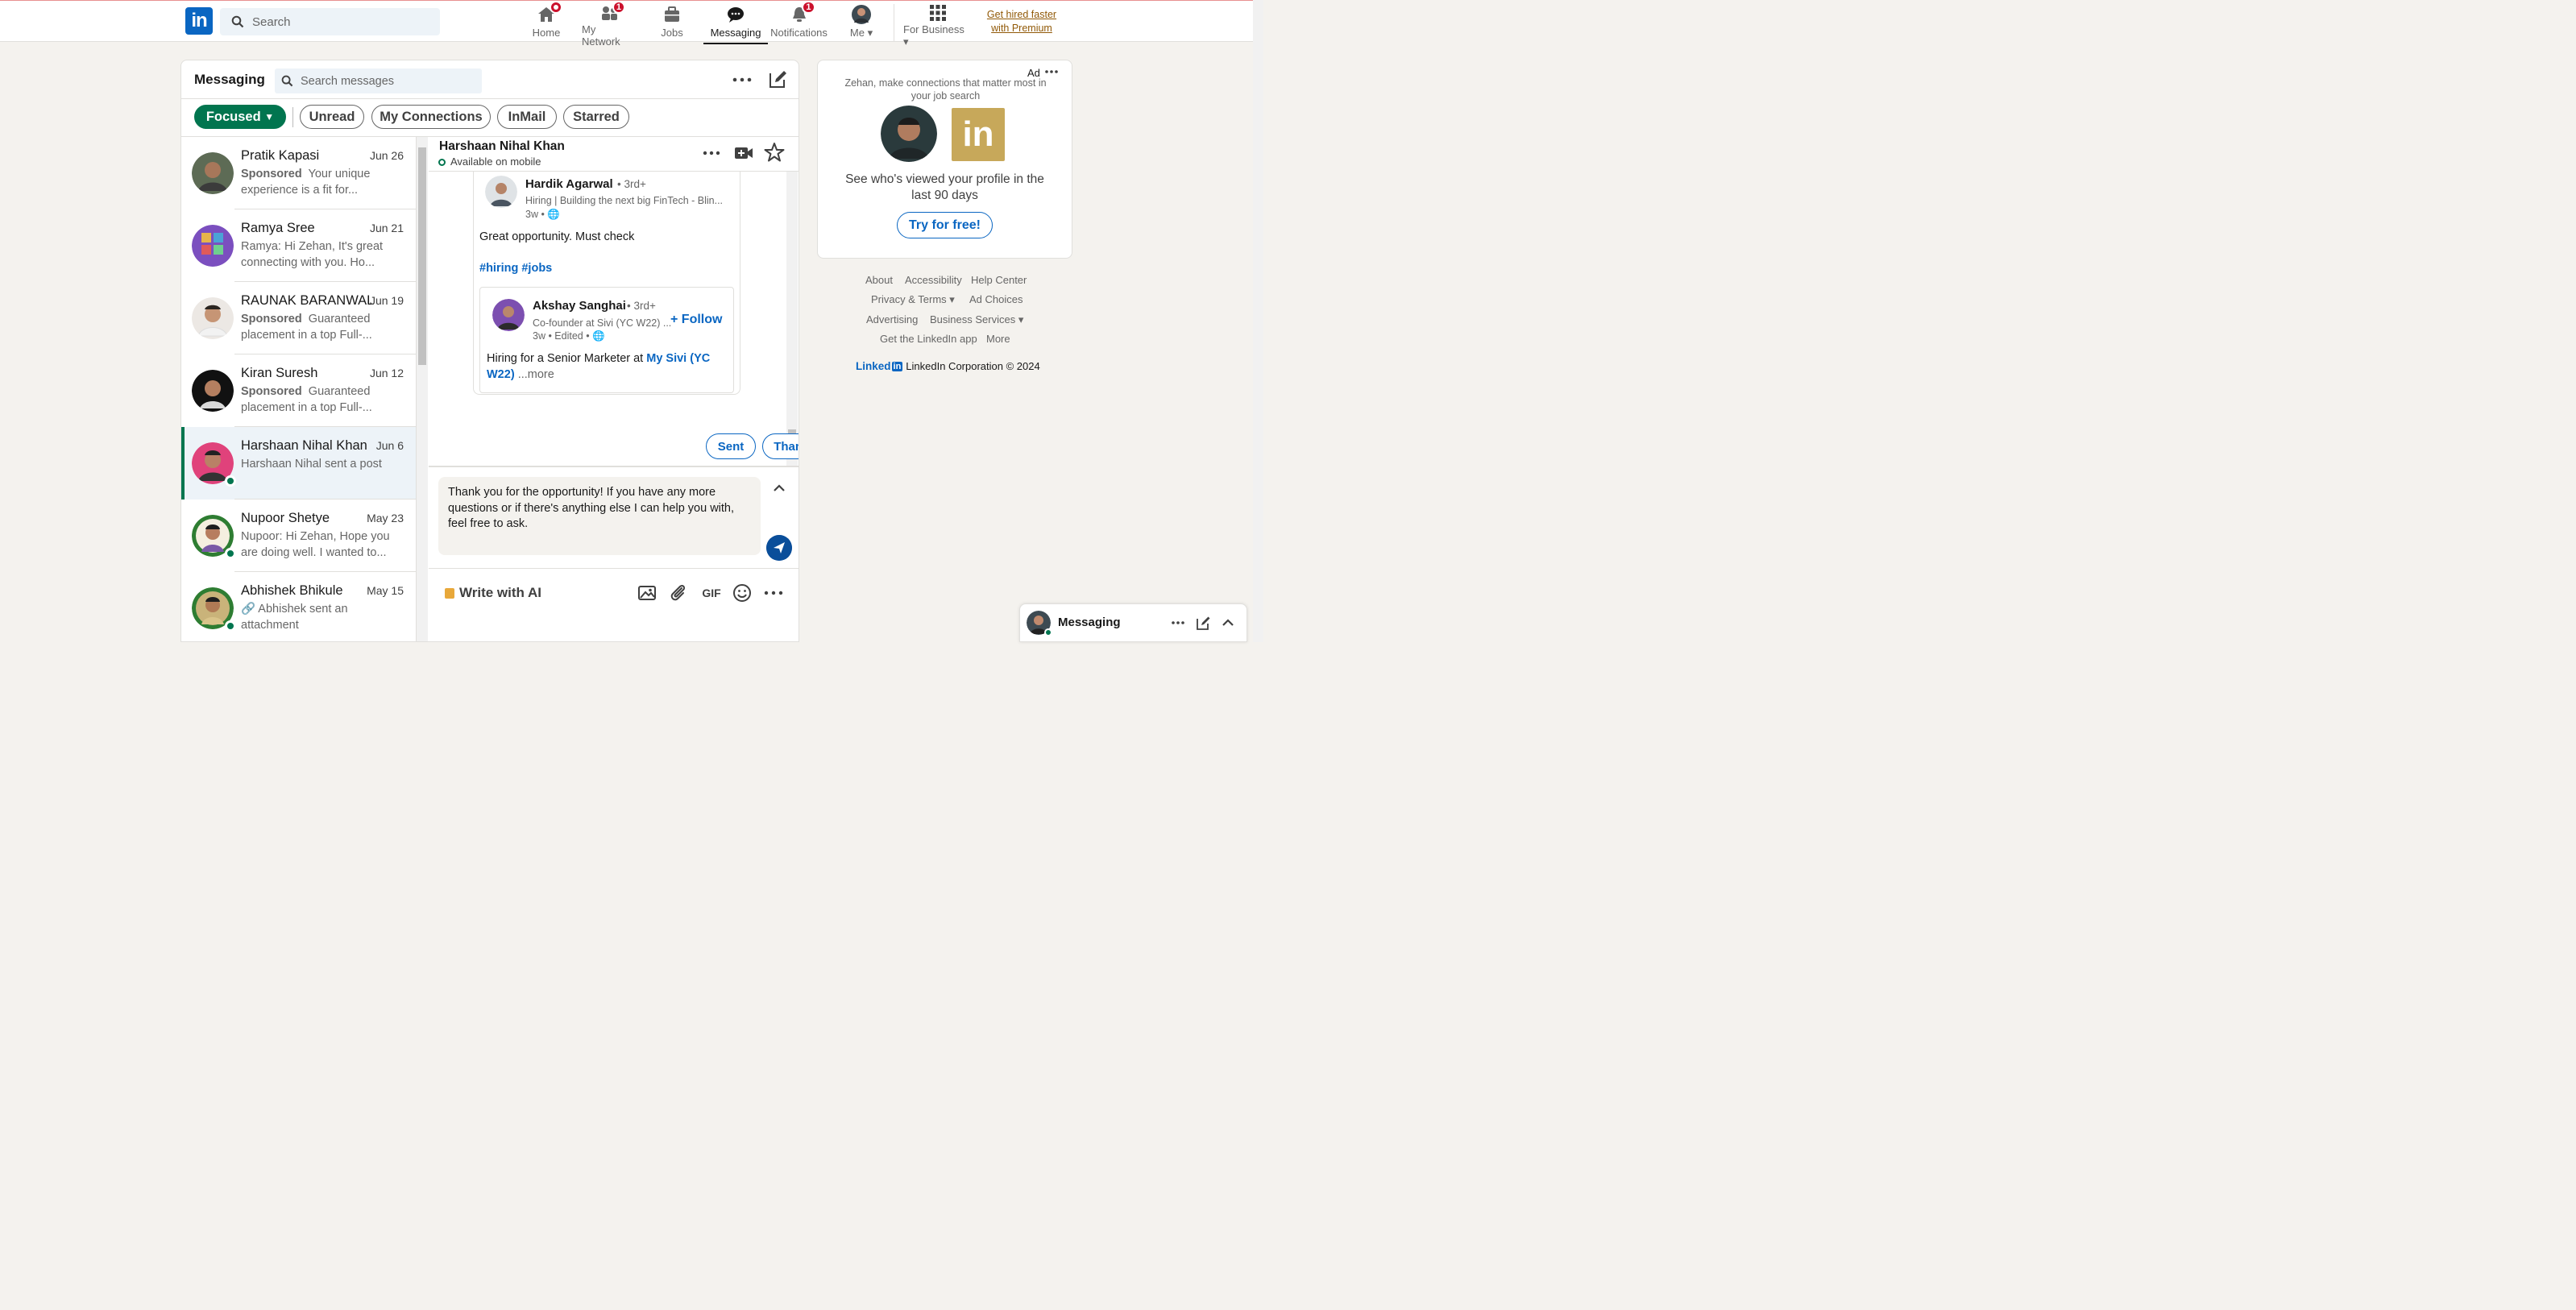 The width and height of the screenshot is (2576, 1310). What do you see at coordinates (861, 33) in the screenshot?
I see `nav-me-label: Me ▾` at bounding box center [861, 33].